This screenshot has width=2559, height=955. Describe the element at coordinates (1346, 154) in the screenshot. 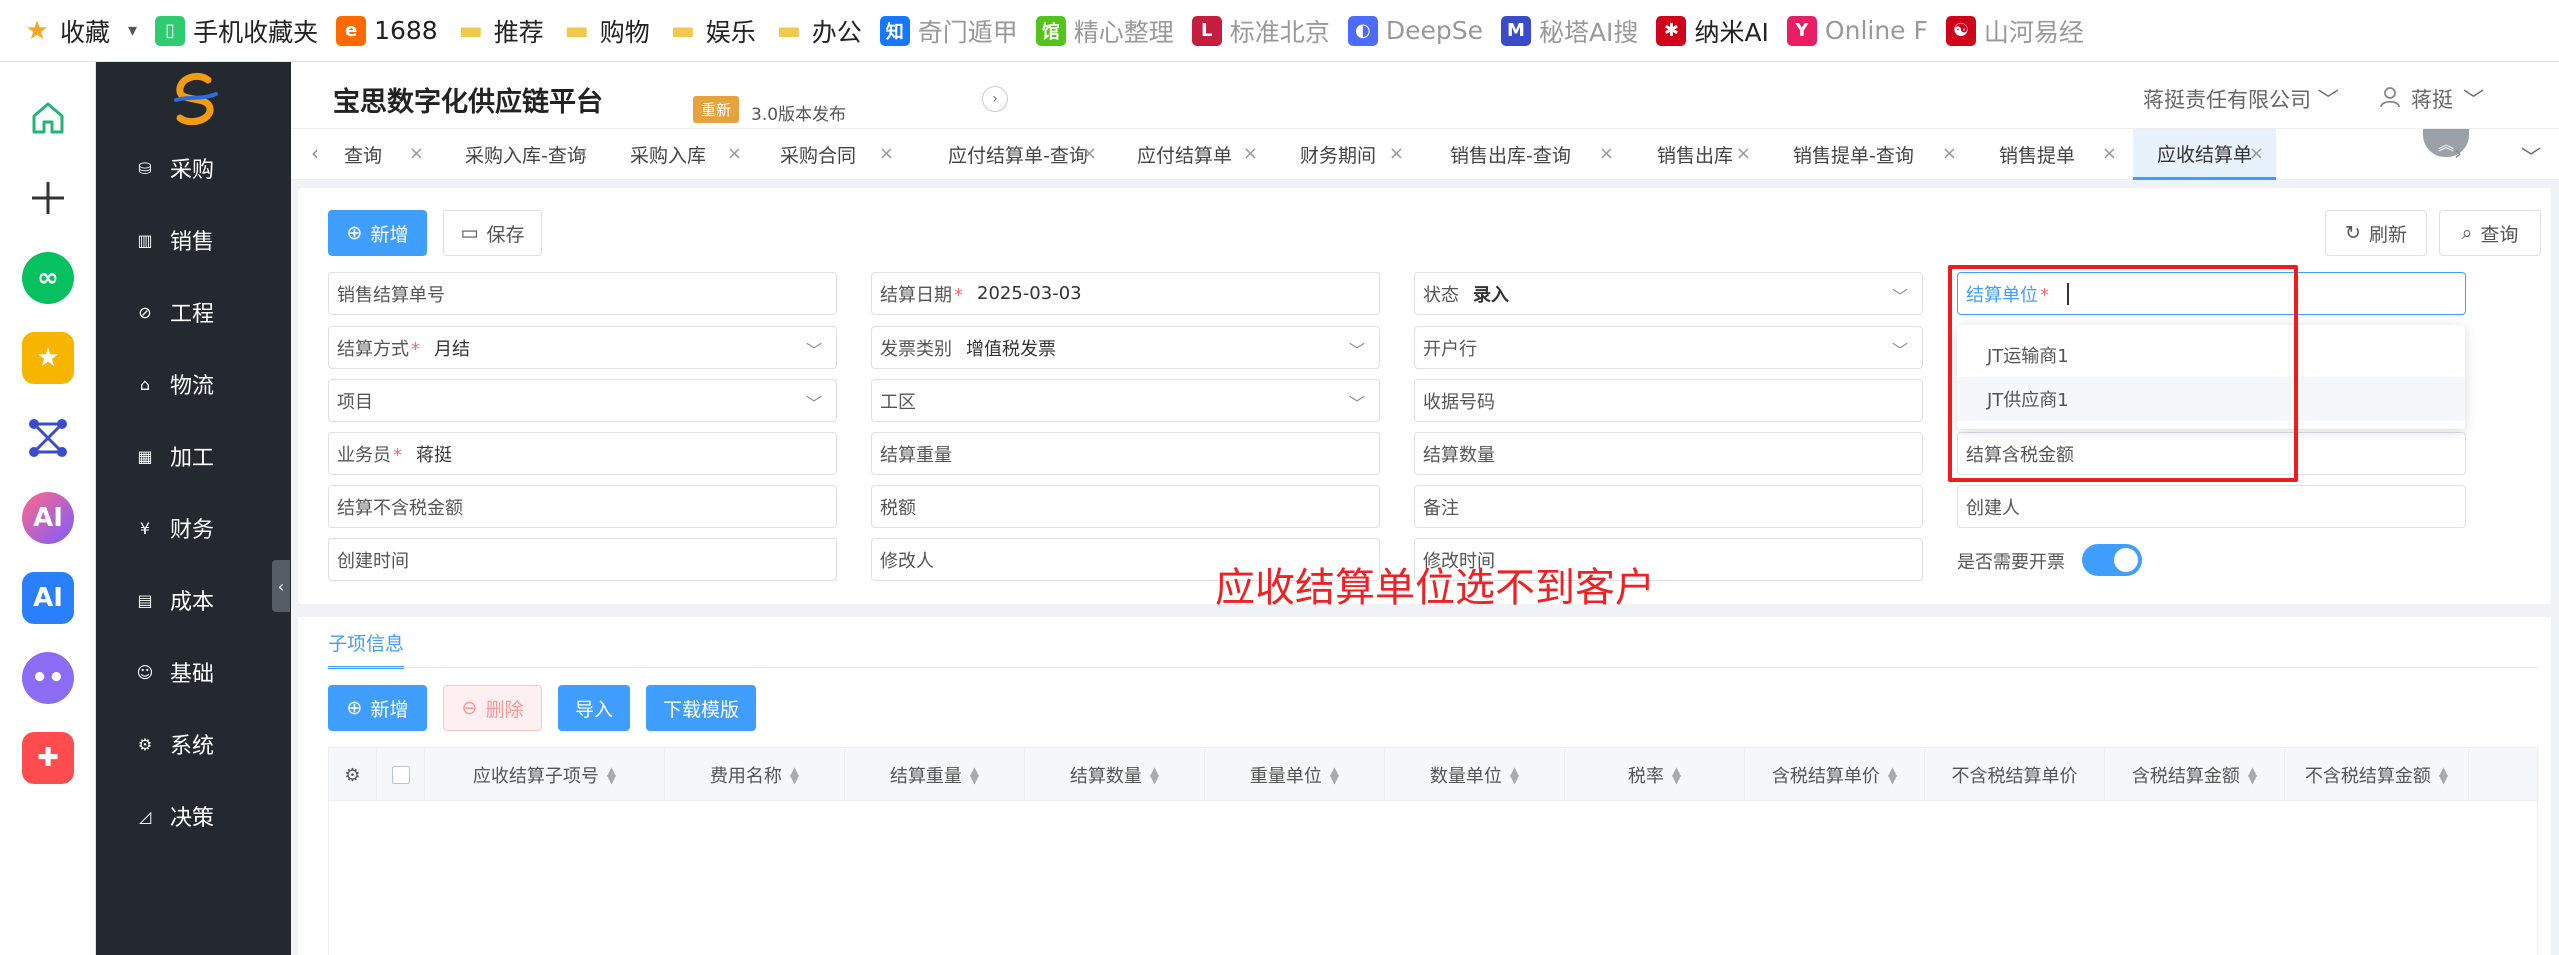

I see `tab-item: 财务期间 ×` at that location.